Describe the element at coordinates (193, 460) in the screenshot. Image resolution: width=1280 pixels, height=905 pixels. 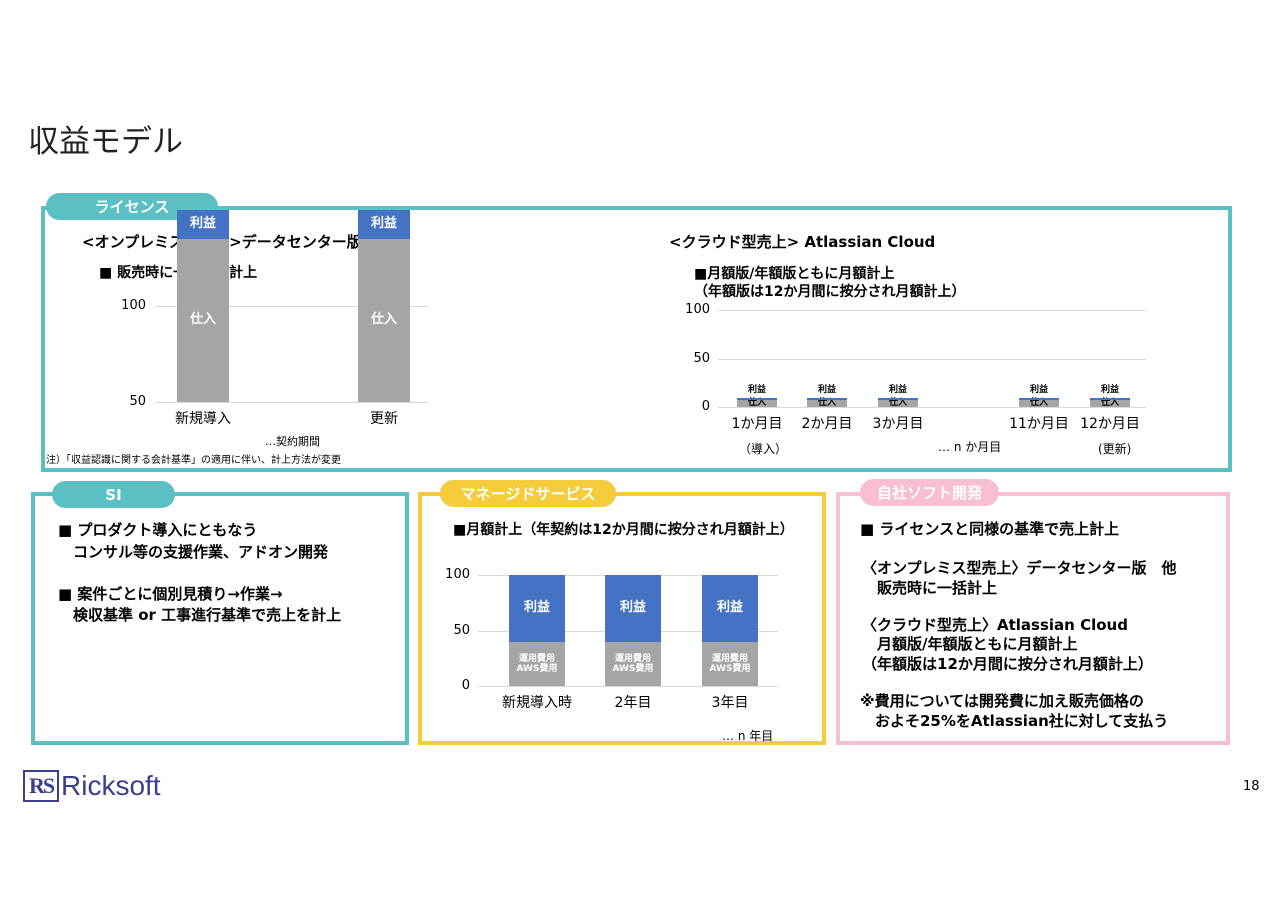
I see `onprem-footnote: 注）「収益認識に関する会計基準」の適用に伴い、計上方法が変更` at that location.